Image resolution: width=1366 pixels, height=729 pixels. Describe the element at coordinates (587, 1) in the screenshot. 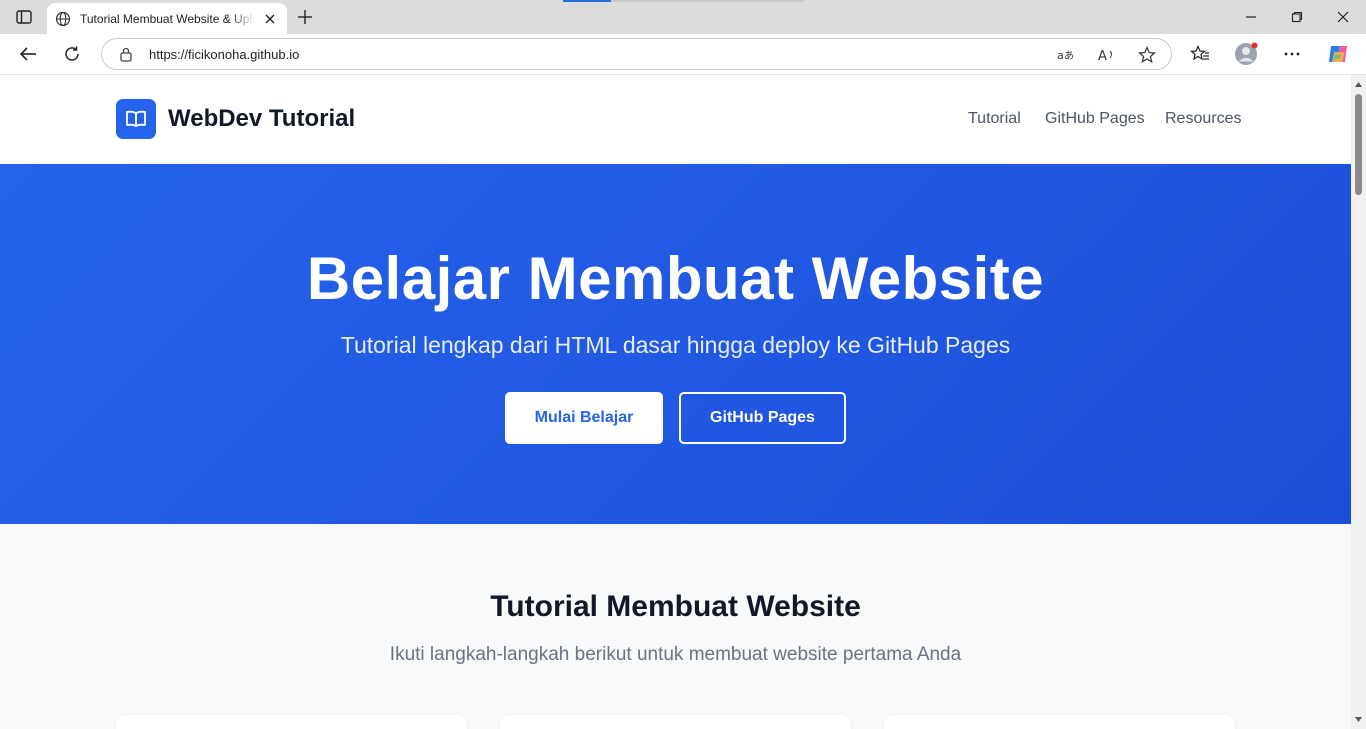

I see `tab-bar-accent` at that location.